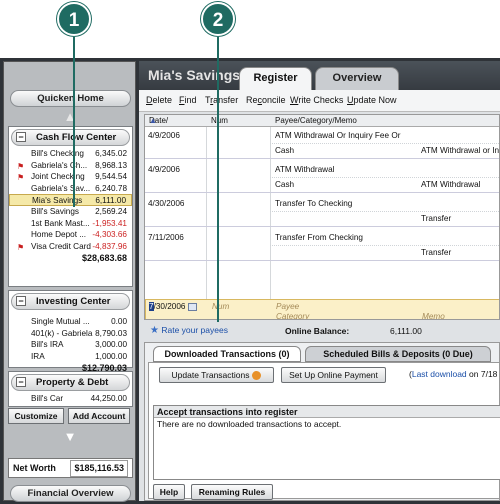  I want to click on account-row: IRA 1,000.00, so click(70, 357).